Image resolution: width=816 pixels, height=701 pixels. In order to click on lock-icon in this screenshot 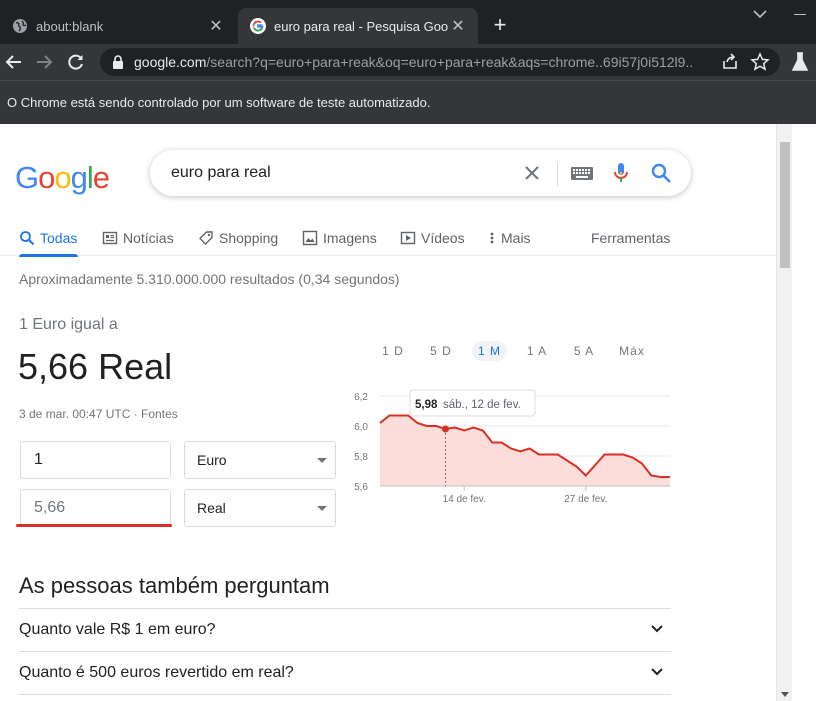, I will do `click(118, 62)`.